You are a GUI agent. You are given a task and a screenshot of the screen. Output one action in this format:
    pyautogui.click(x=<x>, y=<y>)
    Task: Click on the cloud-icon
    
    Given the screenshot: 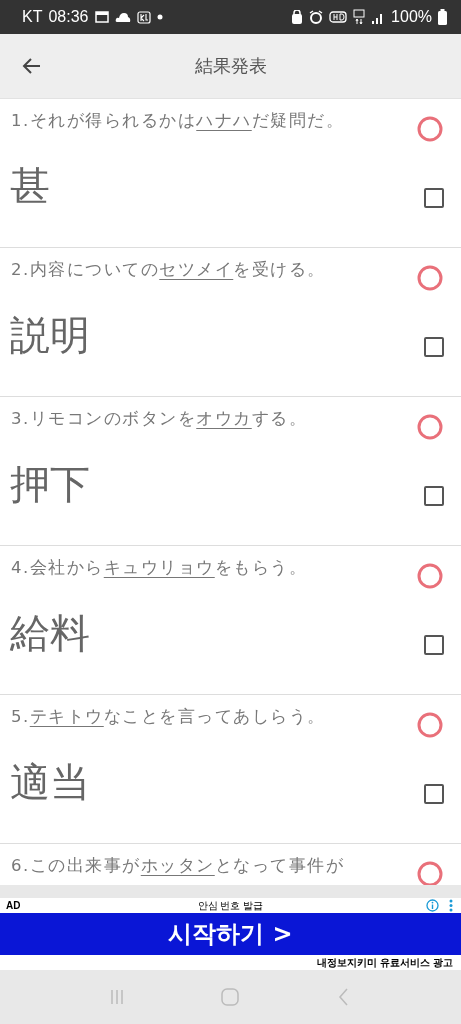 What is the action you would take?
    pyautogui.click(x=122, y=17)
    